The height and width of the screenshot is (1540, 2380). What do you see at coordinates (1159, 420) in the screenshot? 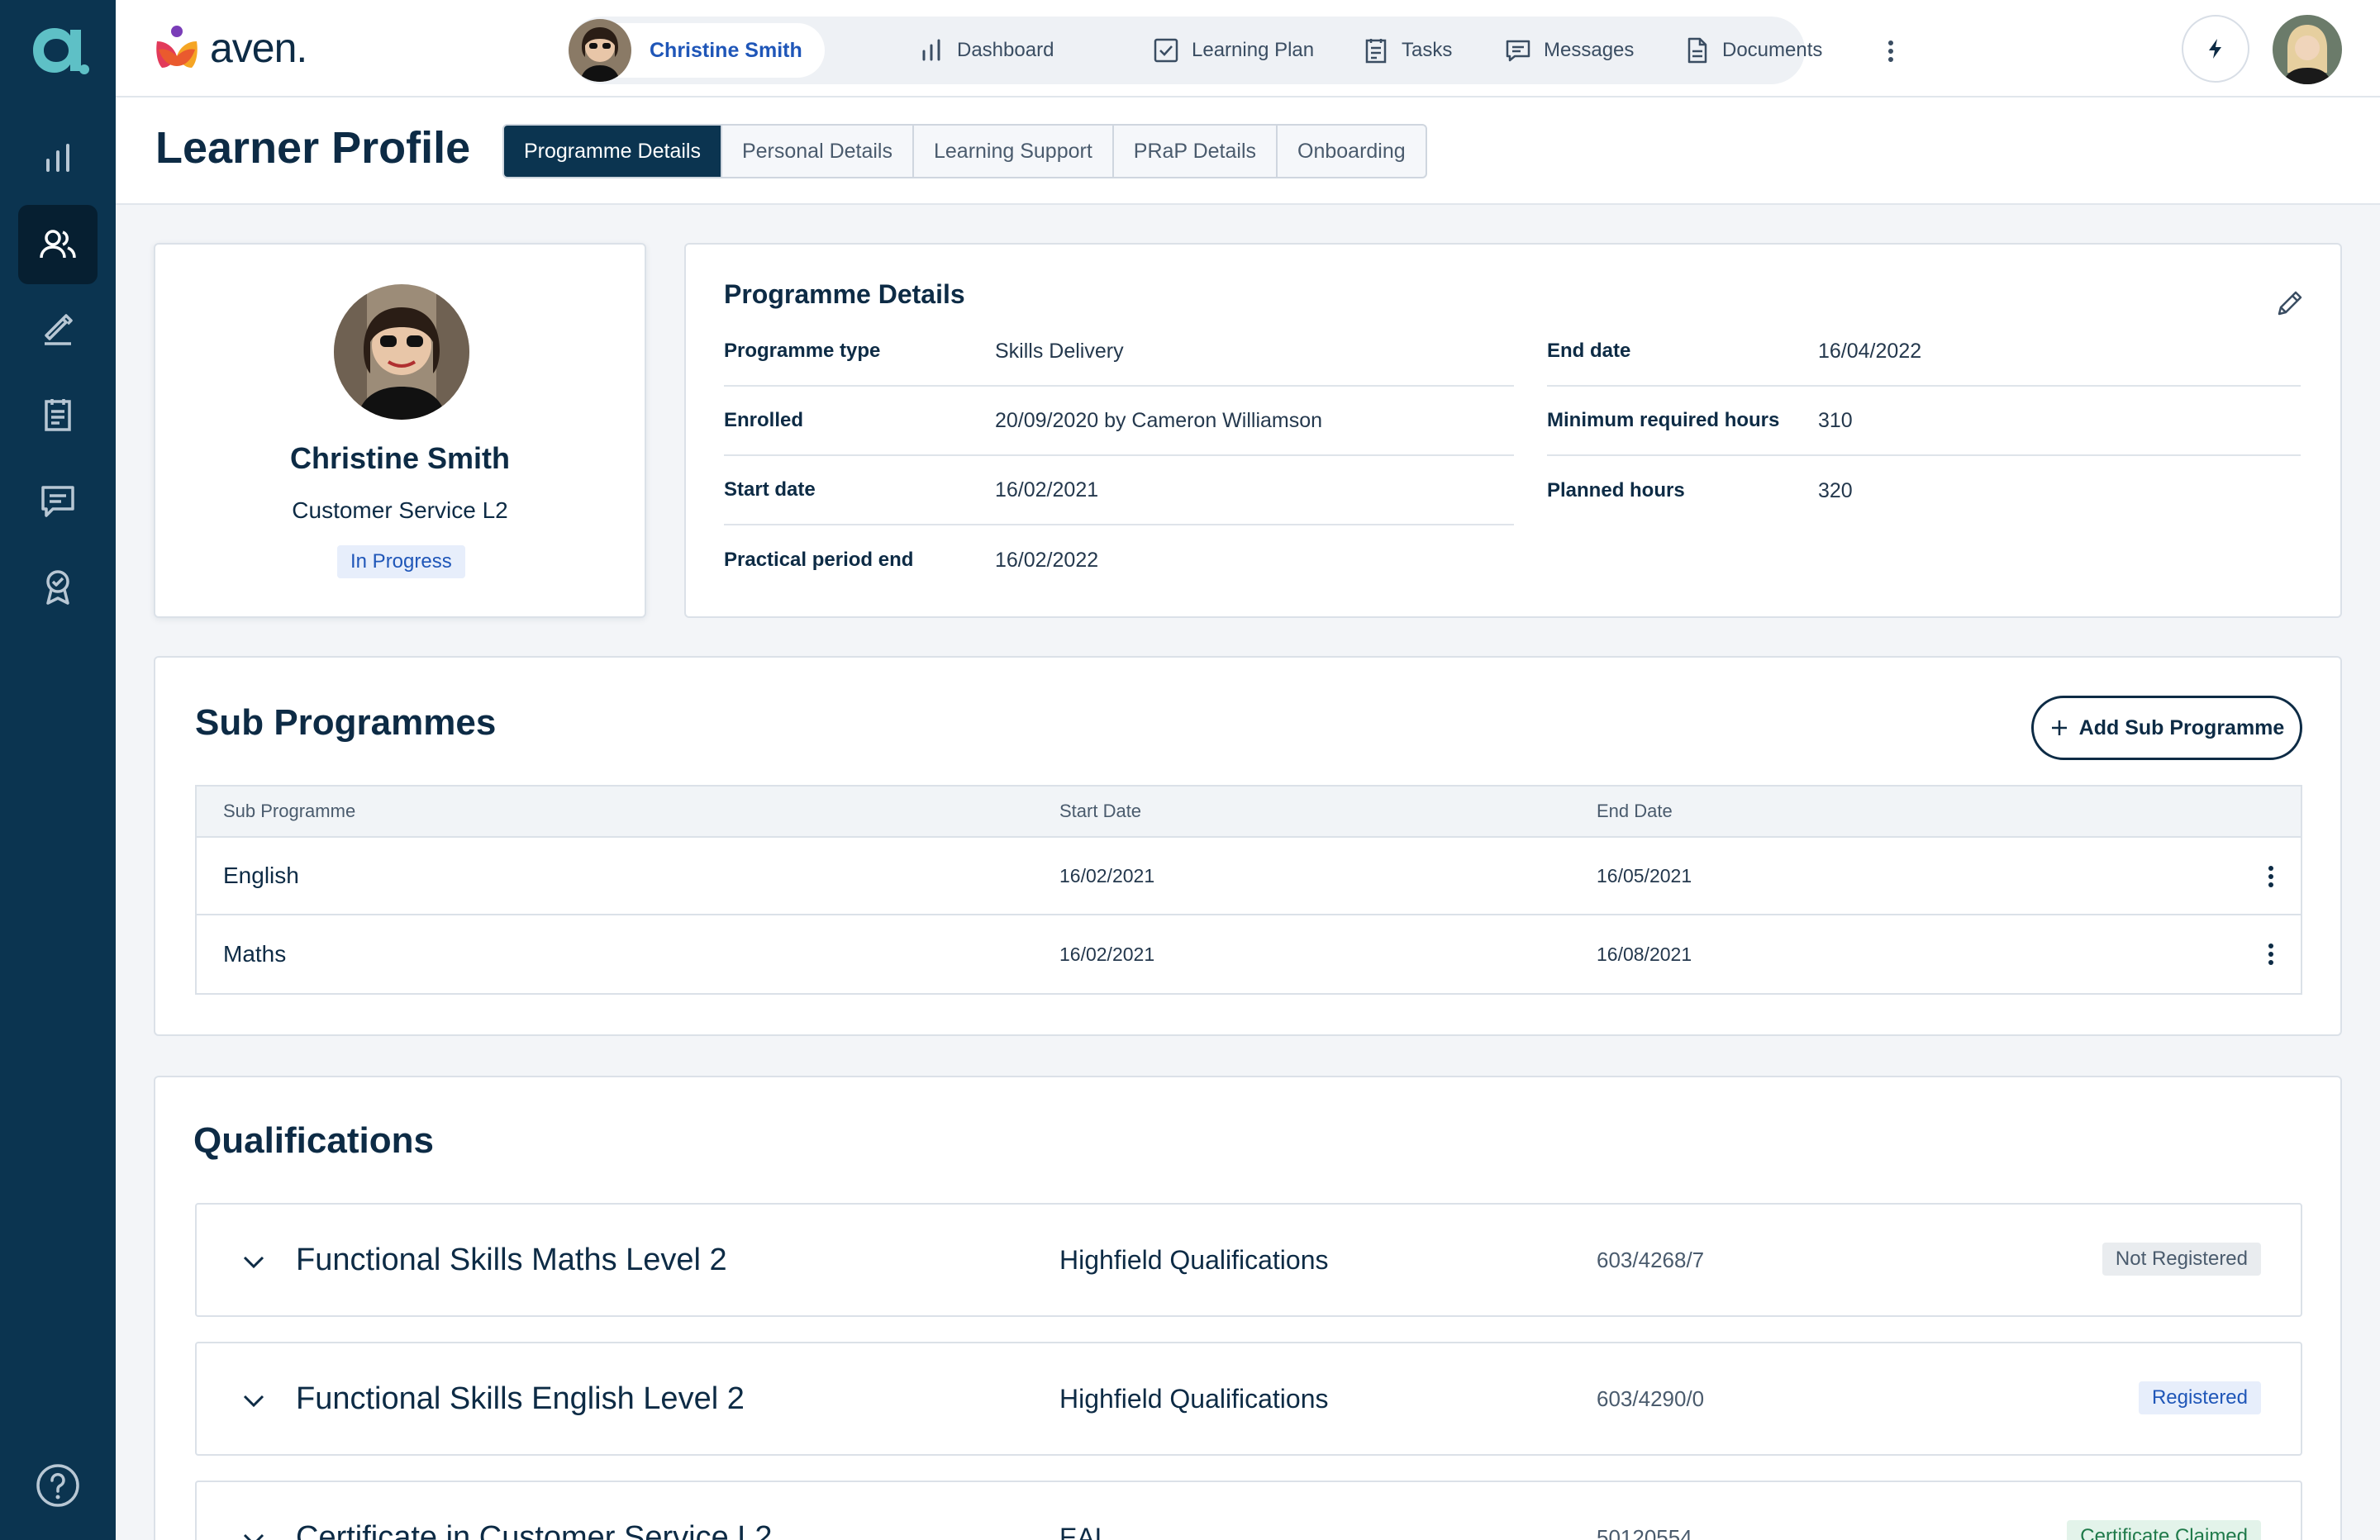
I see `field-value: 20/09/2020 by Cameron Williamson` at bounding box center [1159, 420].